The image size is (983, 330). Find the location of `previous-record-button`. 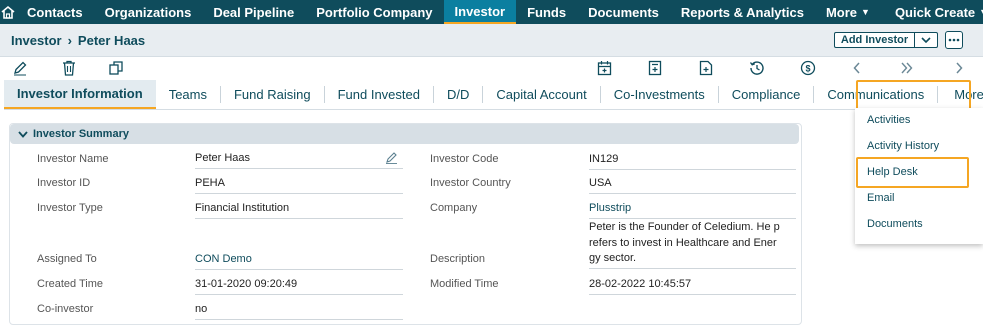

previous-record-button is located at coordinates (857, 68).